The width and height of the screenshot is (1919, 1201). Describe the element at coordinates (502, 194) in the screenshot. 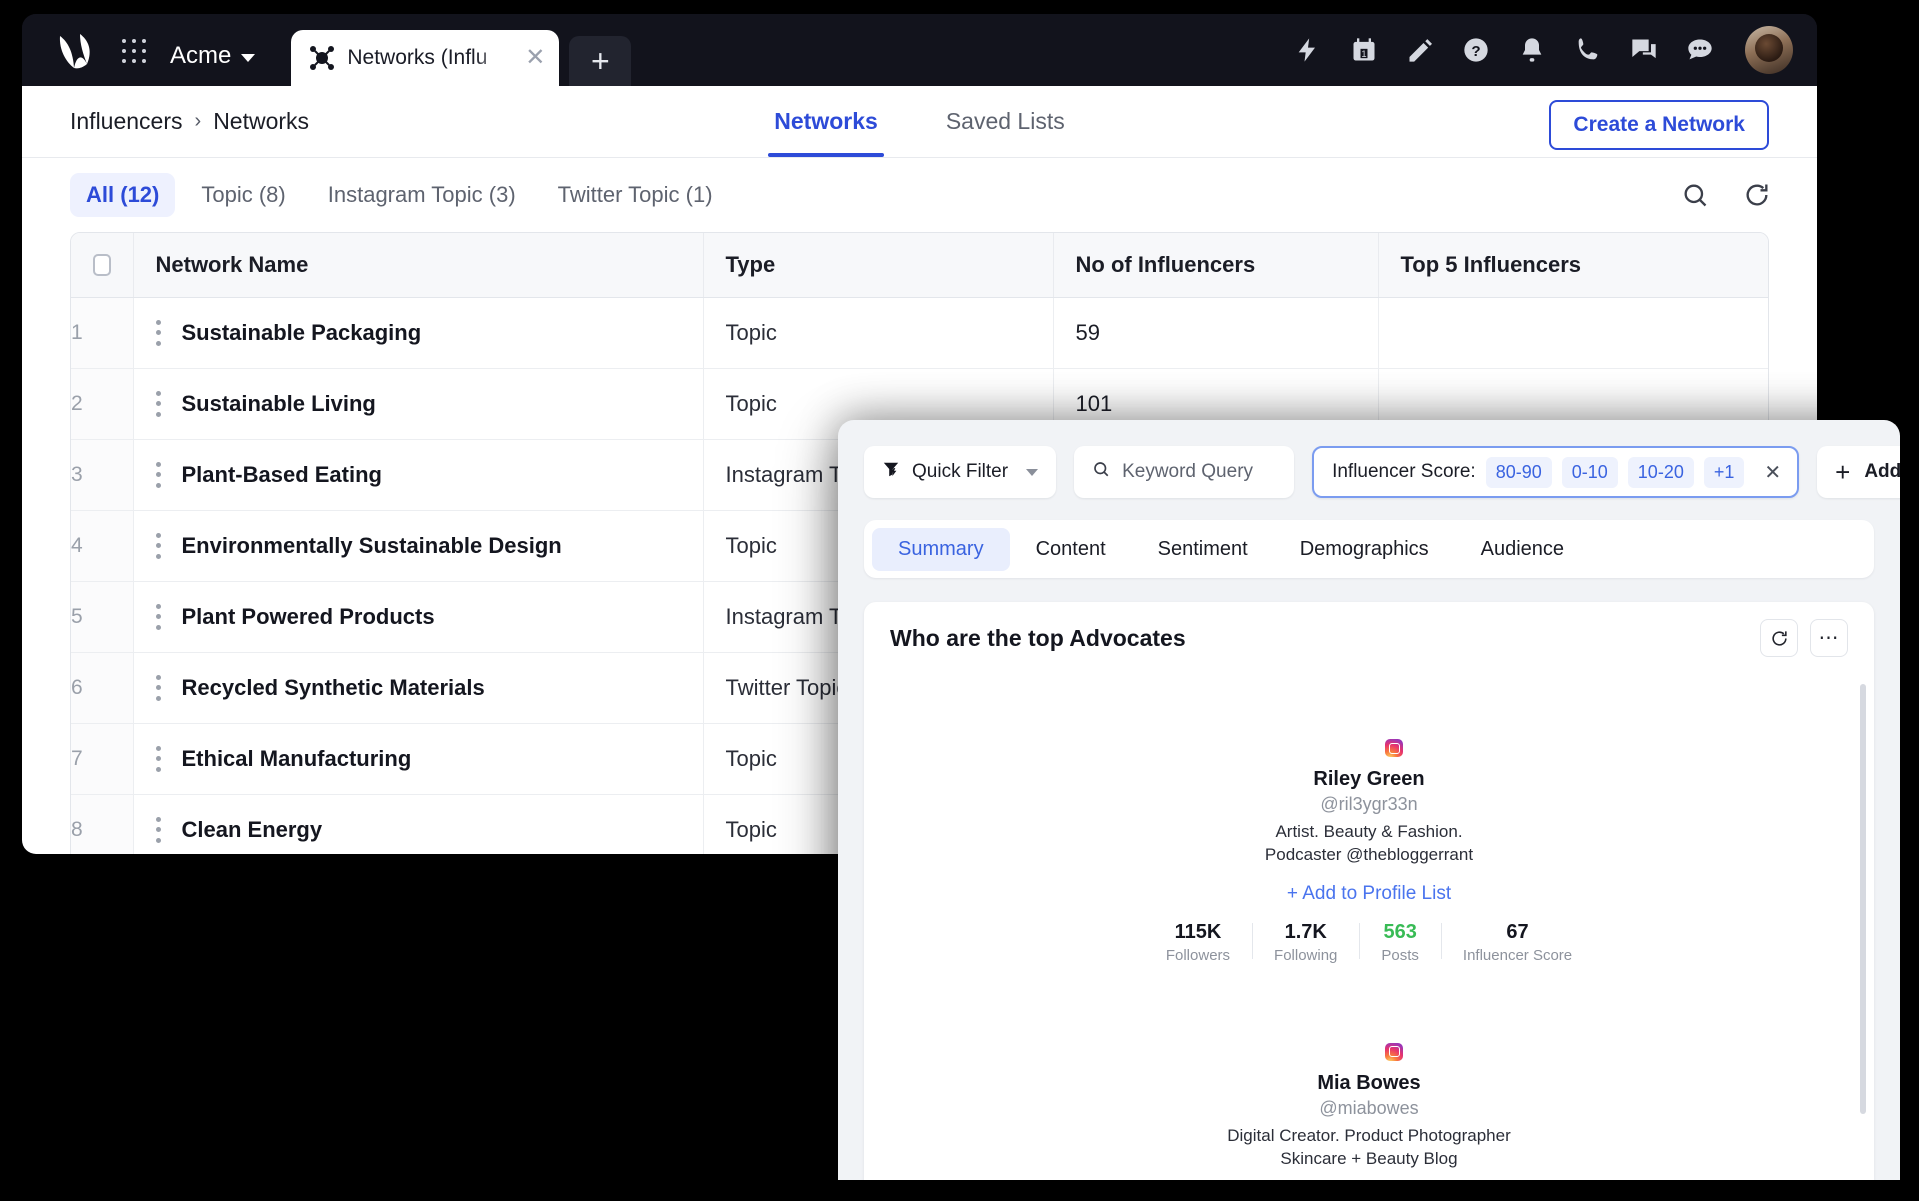

I see `filter-chip-instagram-topic-count: (3)` at that location.